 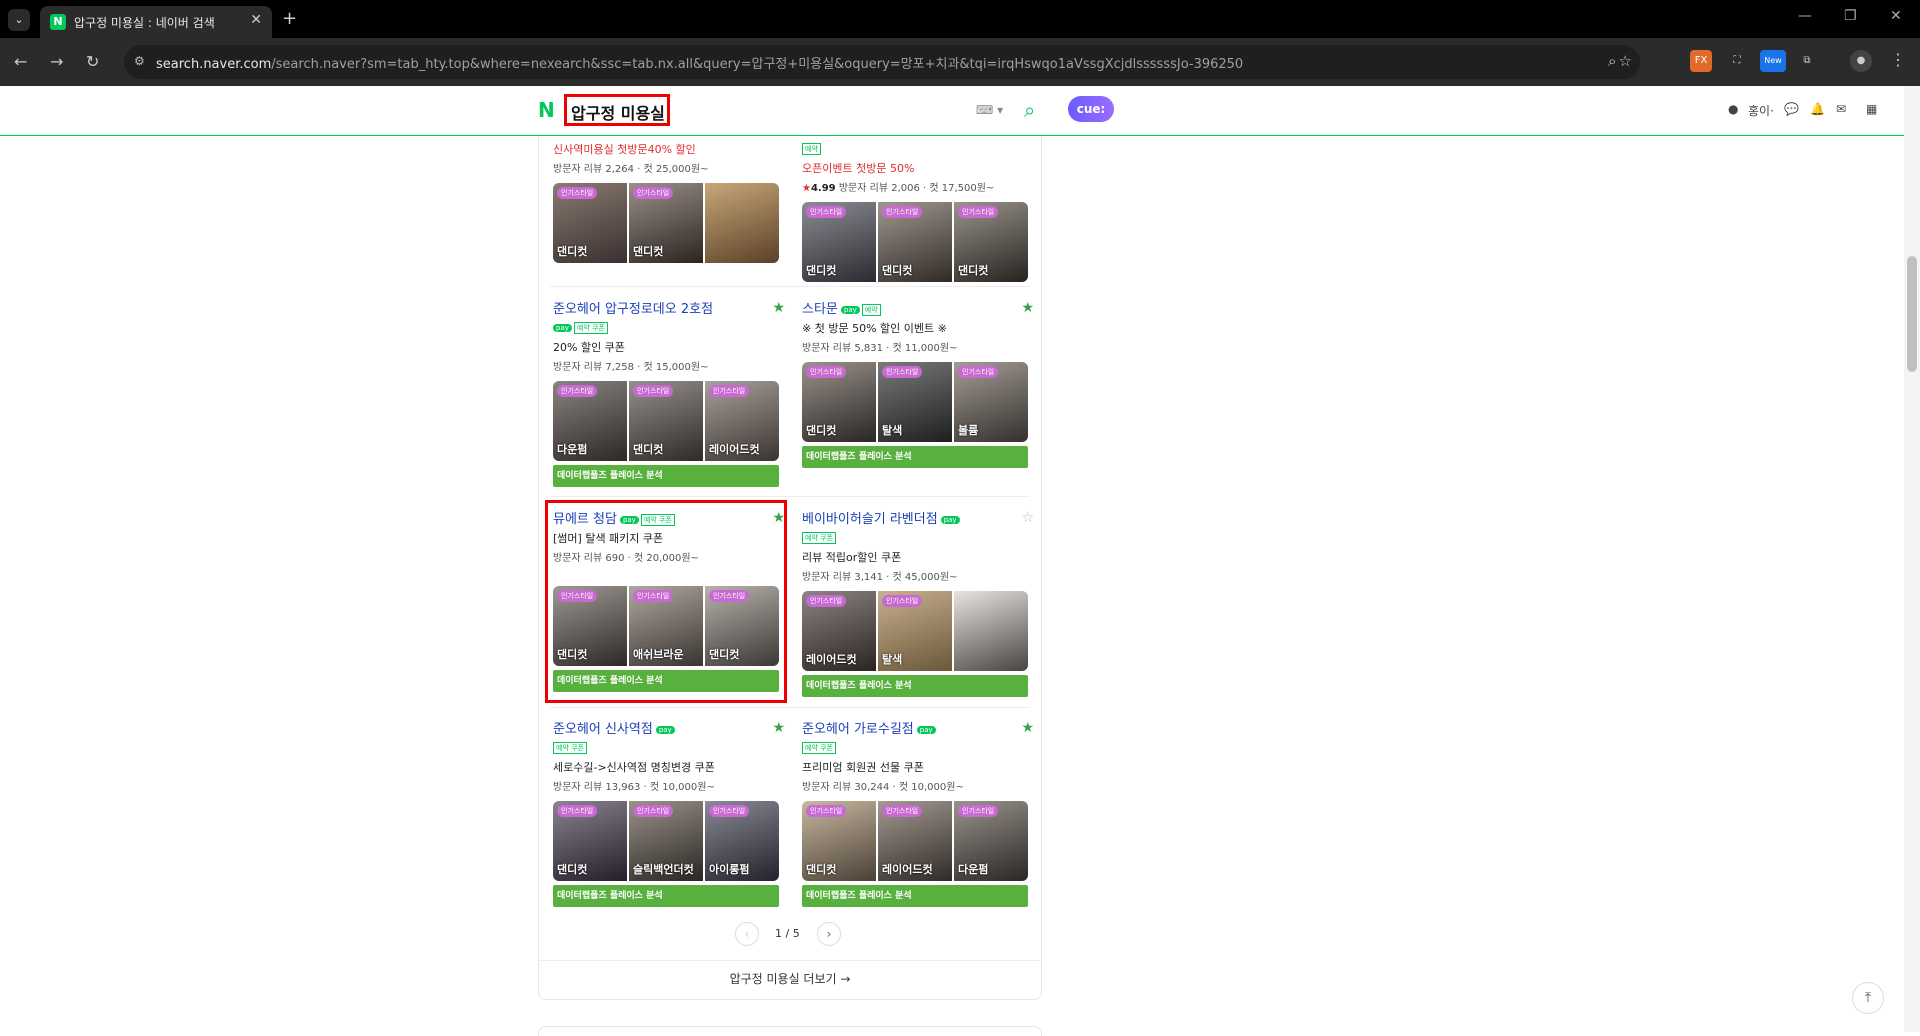 I want to click on npay-badge: pay, so click(x=665, y=730).